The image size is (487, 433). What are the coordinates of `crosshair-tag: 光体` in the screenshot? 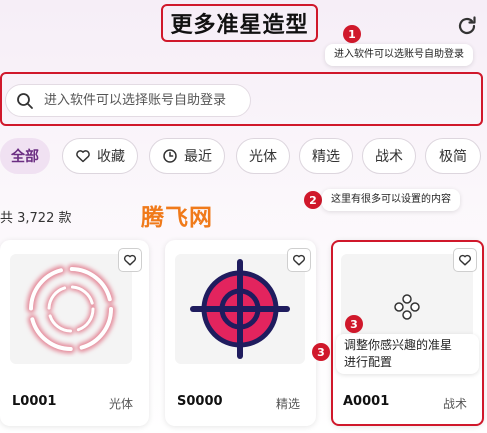 It's located at (121, 404).